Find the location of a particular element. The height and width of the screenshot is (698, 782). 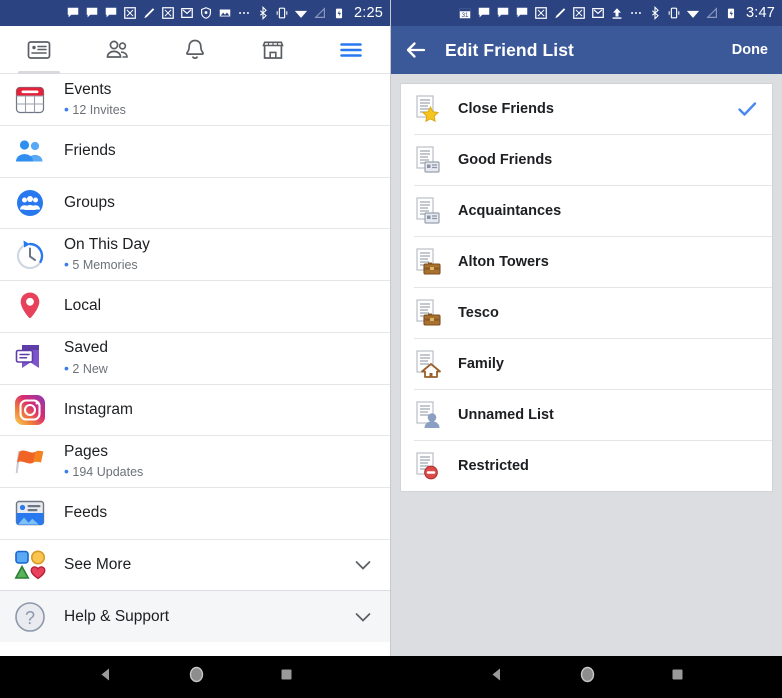

calendar-icon is located at coordinates (30, 100).